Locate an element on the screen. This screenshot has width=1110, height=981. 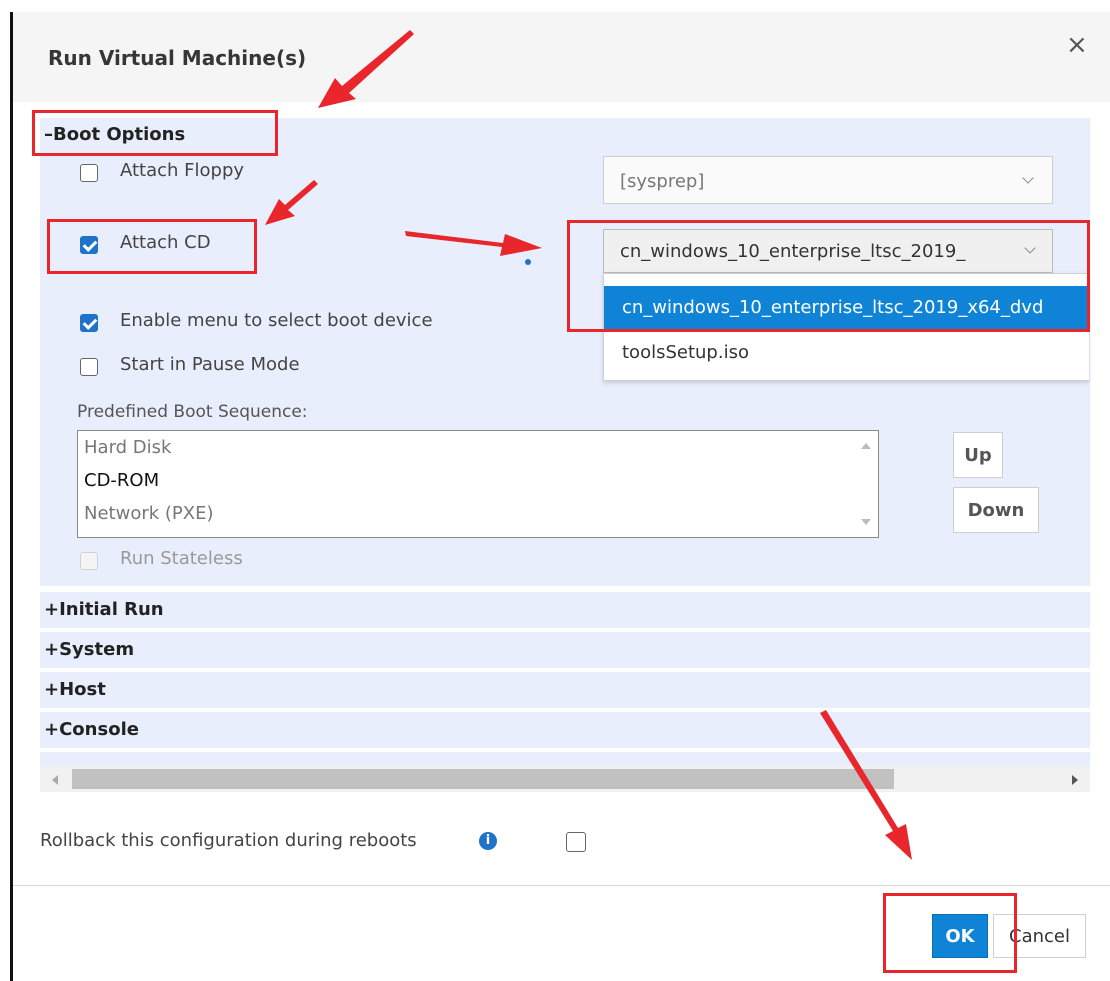
scroll-right-arrow-icon is located at coordinates (1075, 780).